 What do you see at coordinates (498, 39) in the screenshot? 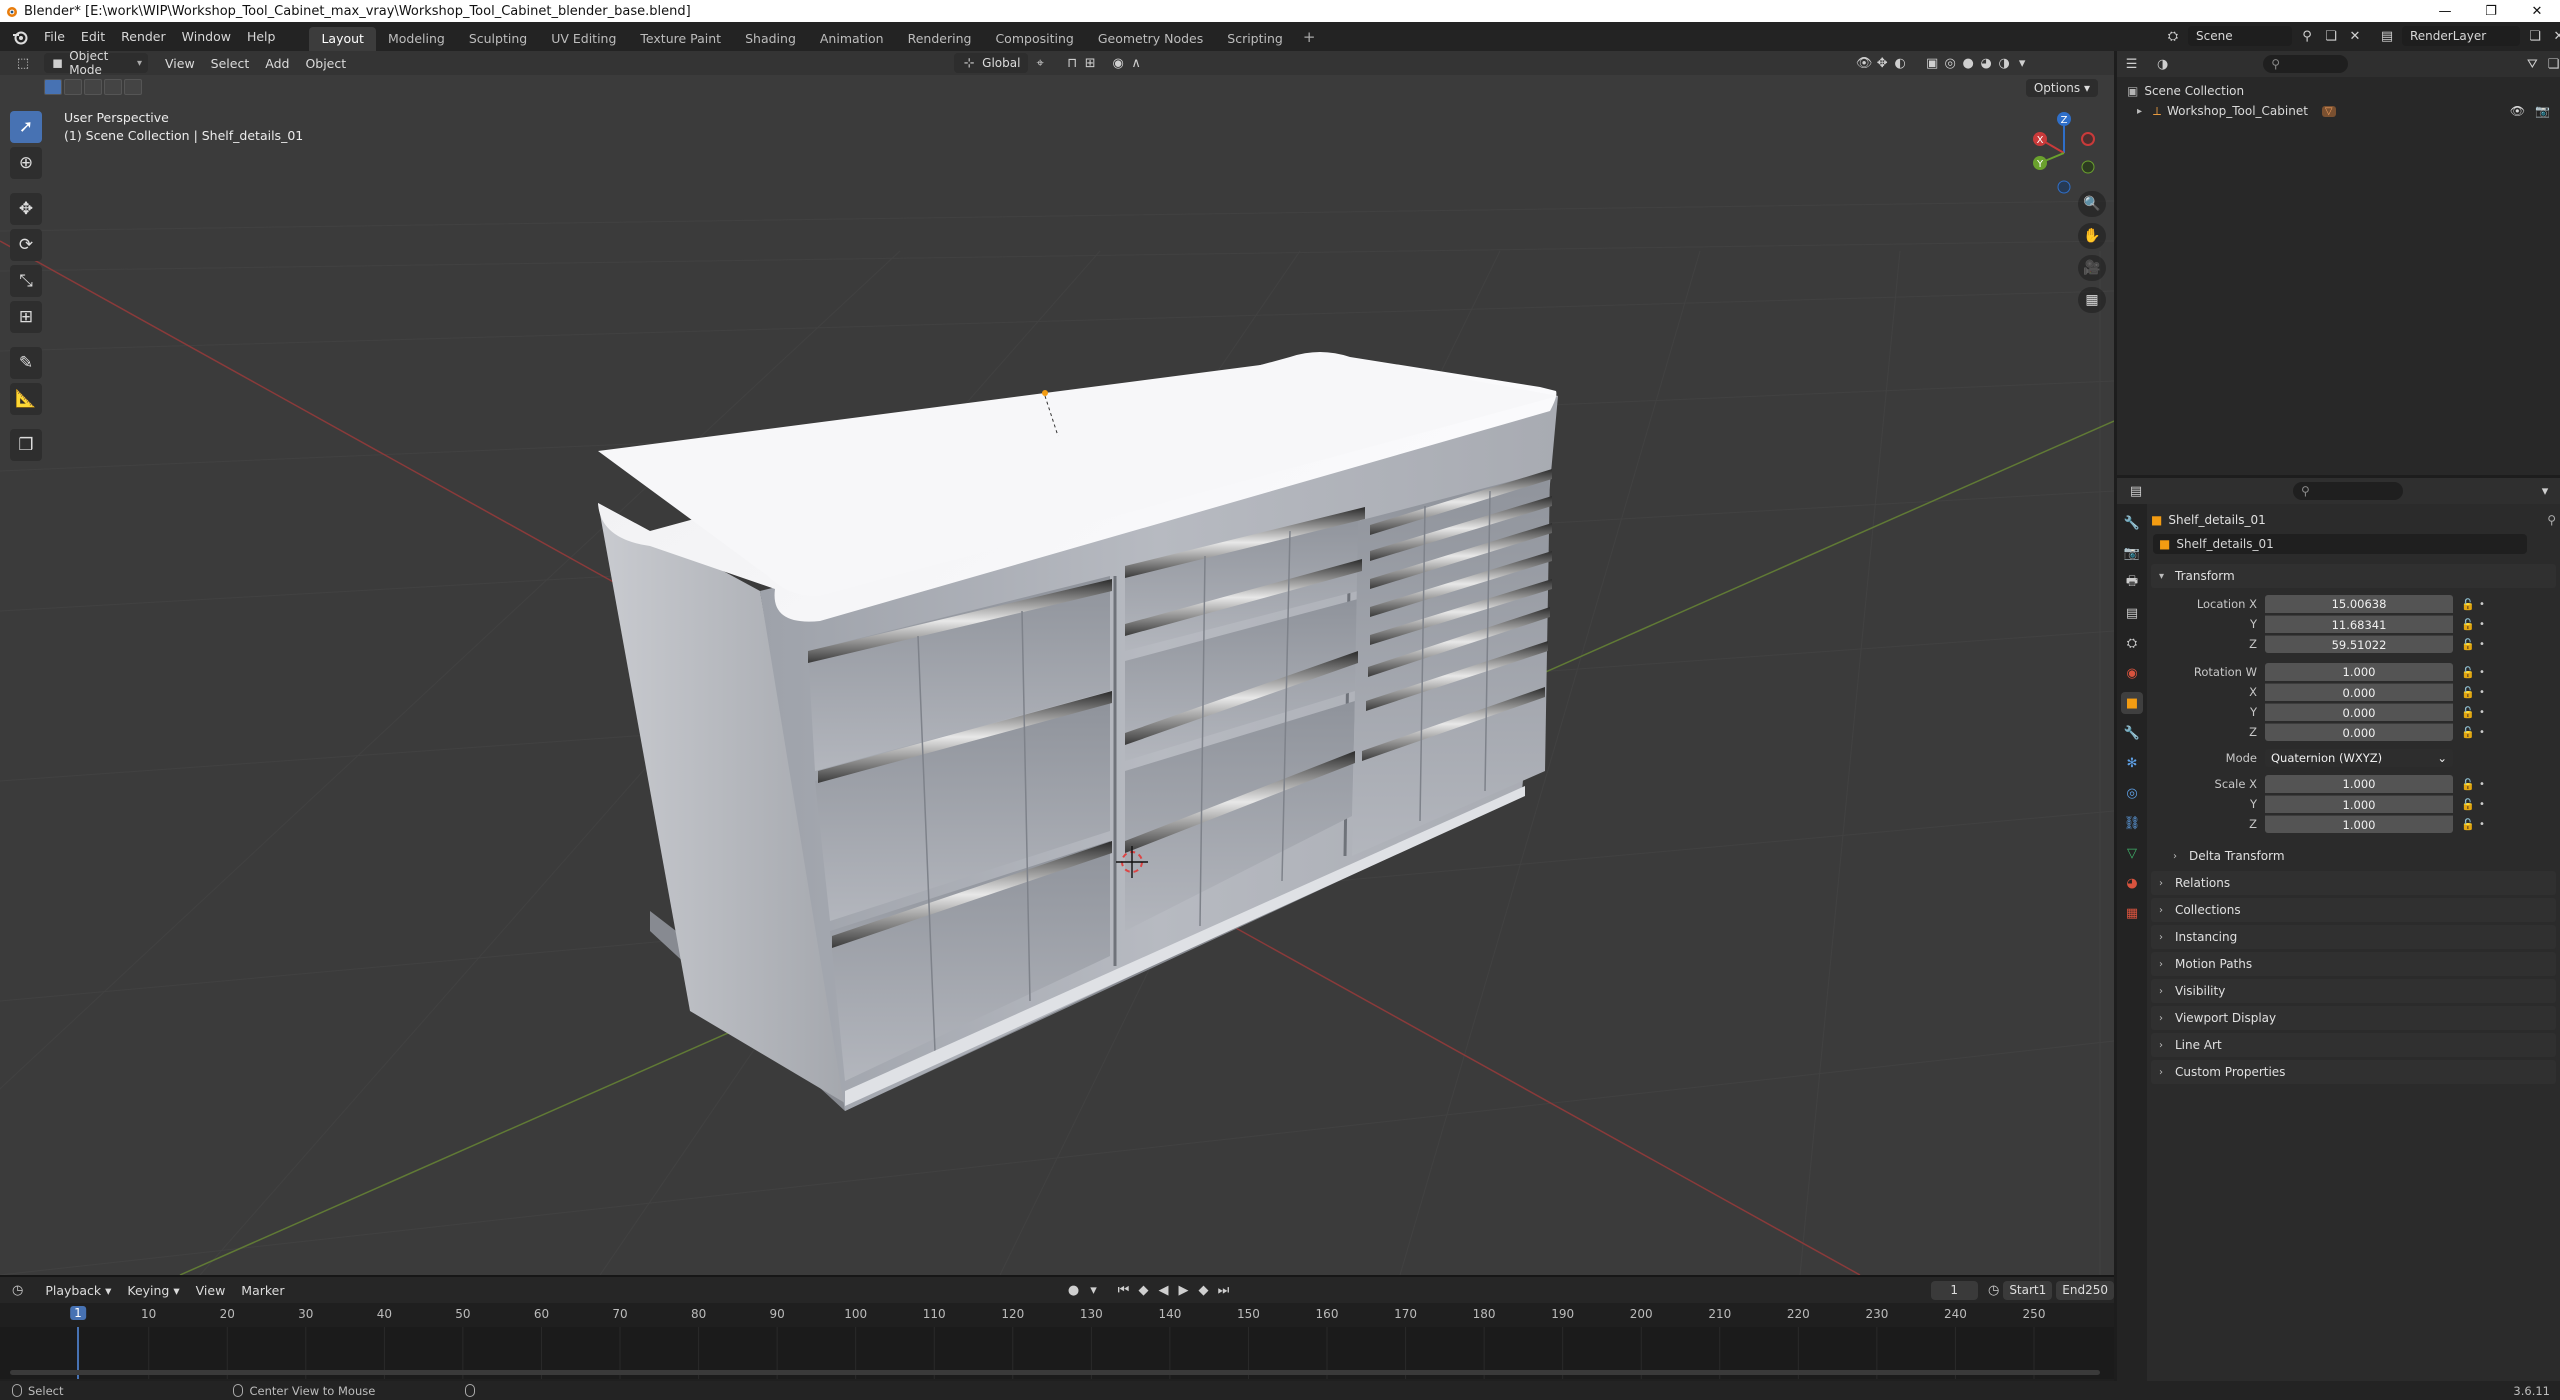
I see `tab-sculpting: Sculpting` at bounding box center [498, 39].